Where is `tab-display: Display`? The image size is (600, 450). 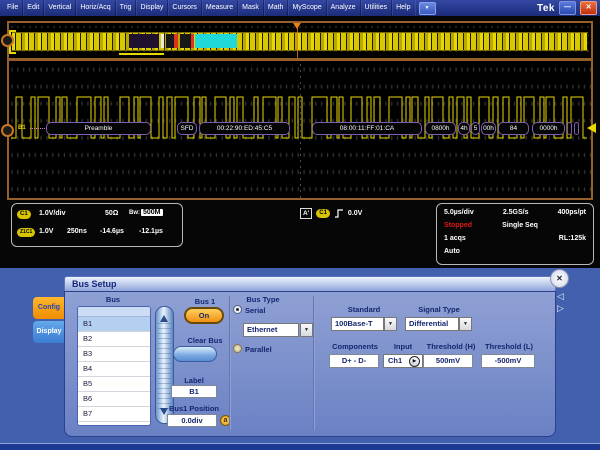 tab-display: Display is located at coordinates (49, 332).